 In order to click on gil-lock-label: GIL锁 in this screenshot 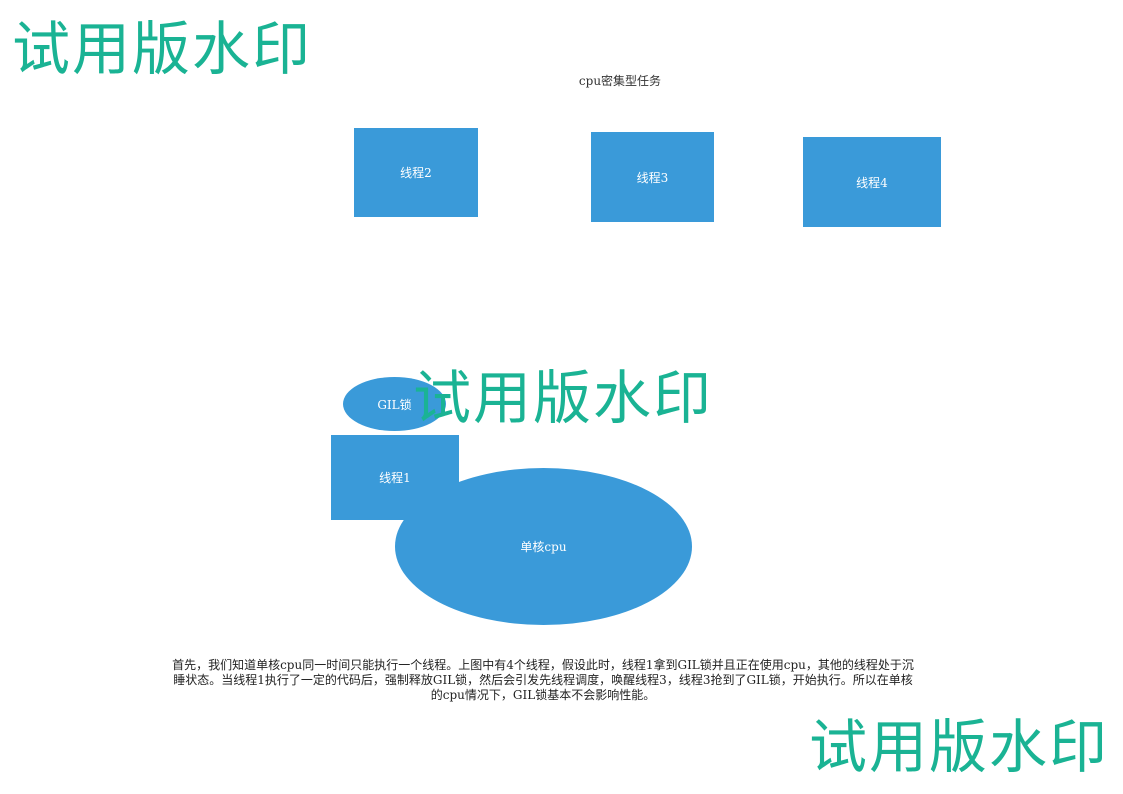, I will do `click(394, 404)`.